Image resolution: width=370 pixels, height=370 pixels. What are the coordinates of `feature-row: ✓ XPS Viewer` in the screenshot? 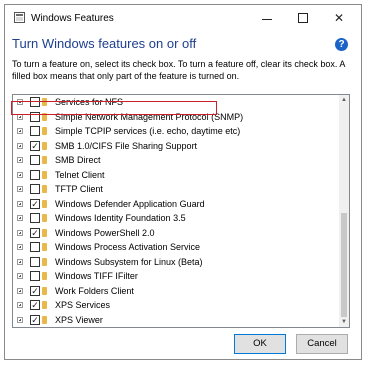 It's located at (176, 320).